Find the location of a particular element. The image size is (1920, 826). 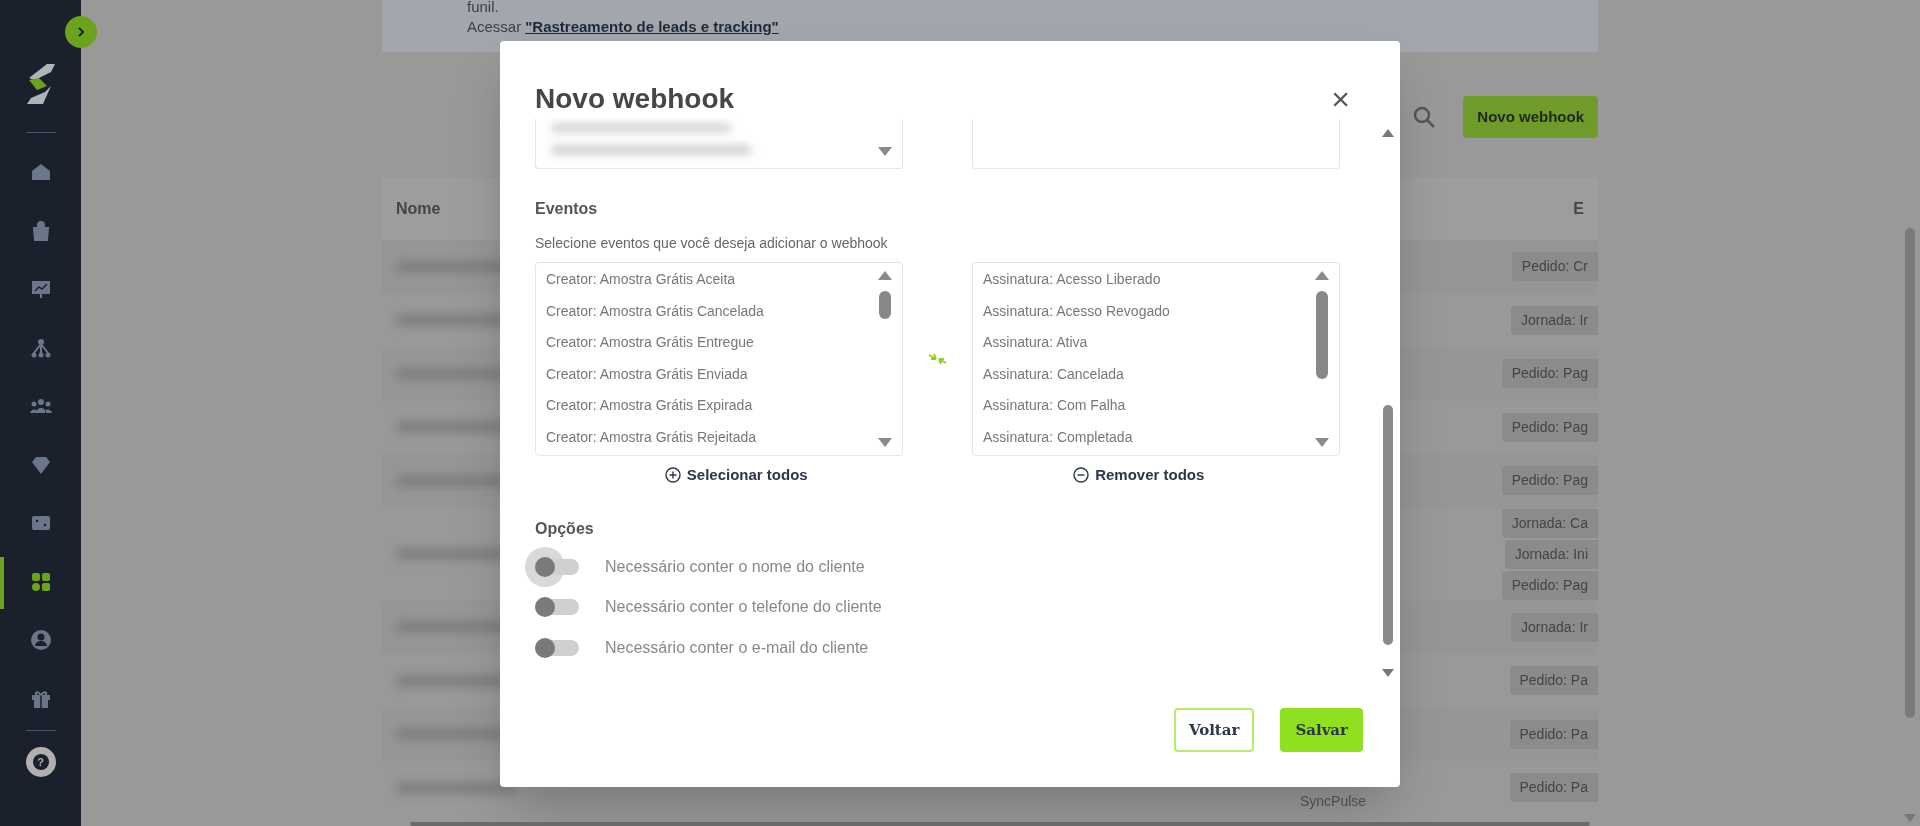

event-tag: Pedido: Cr is located at coordinates (1554, 267).